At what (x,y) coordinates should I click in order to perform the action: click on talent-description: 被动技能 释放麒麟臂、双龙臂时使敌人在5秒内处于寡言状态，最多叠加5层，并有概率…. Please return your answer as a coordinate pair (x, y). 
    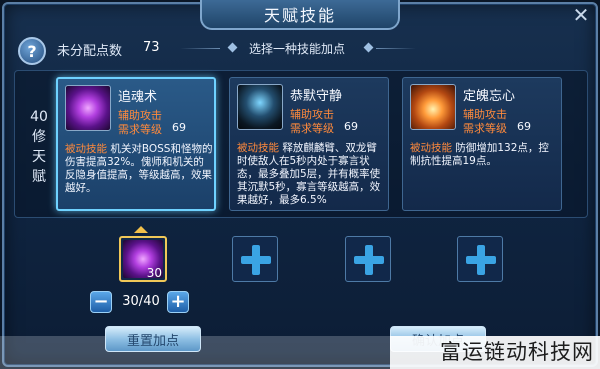
    Looking at the image, I should click on (311, 174).